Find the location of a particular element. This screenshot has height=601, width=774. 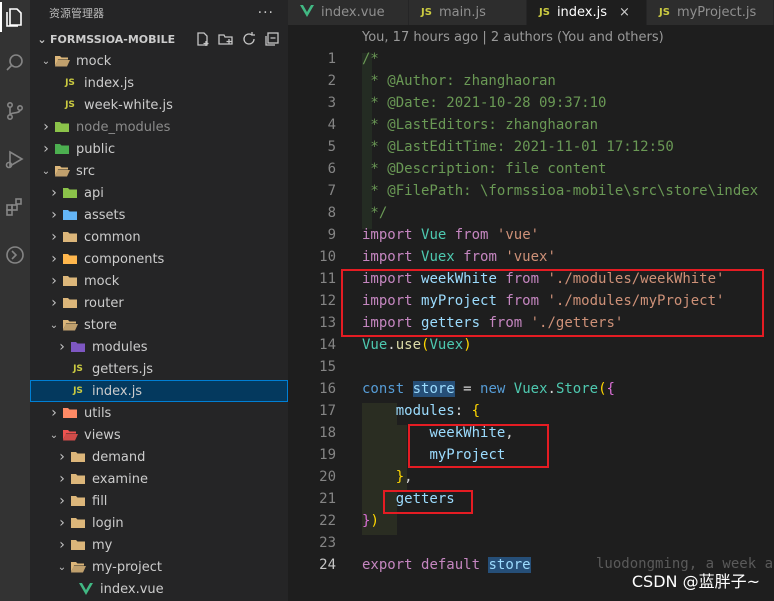

close-icon: × is located at coordinates (624, 12).